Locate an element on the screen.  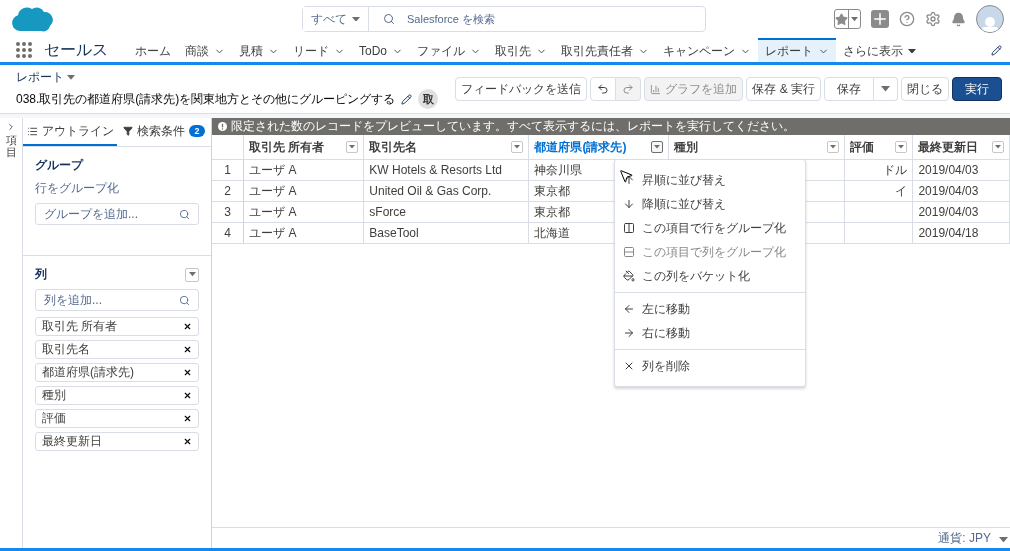
row-number: 1 is located at coordinates (228, 170).